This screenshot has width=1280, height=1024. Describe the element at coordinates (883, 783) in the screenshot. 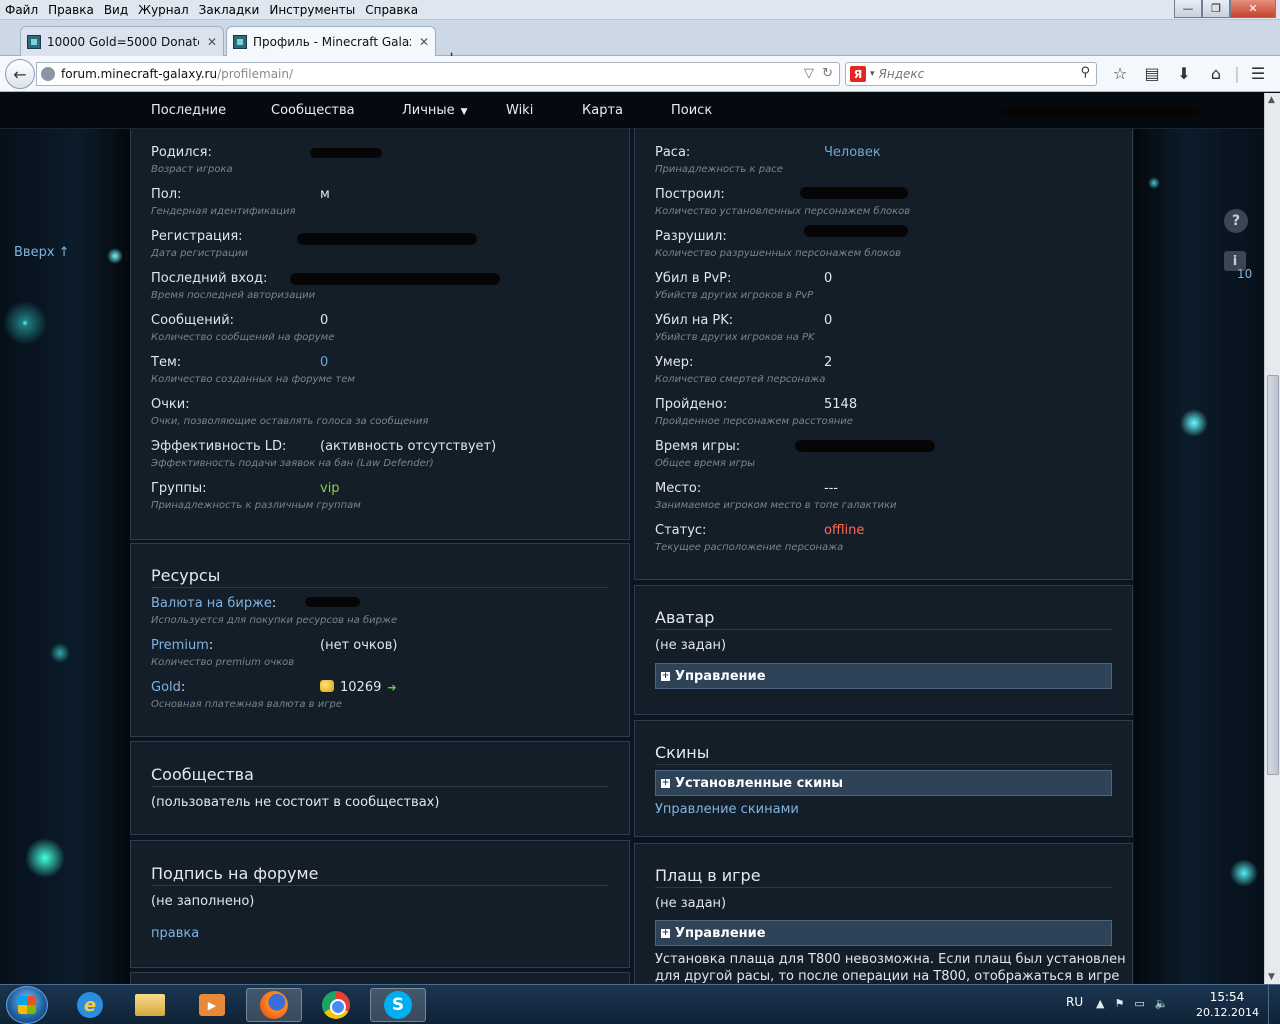

I see `installed-skins-expander: + Установленные скины` at that location.